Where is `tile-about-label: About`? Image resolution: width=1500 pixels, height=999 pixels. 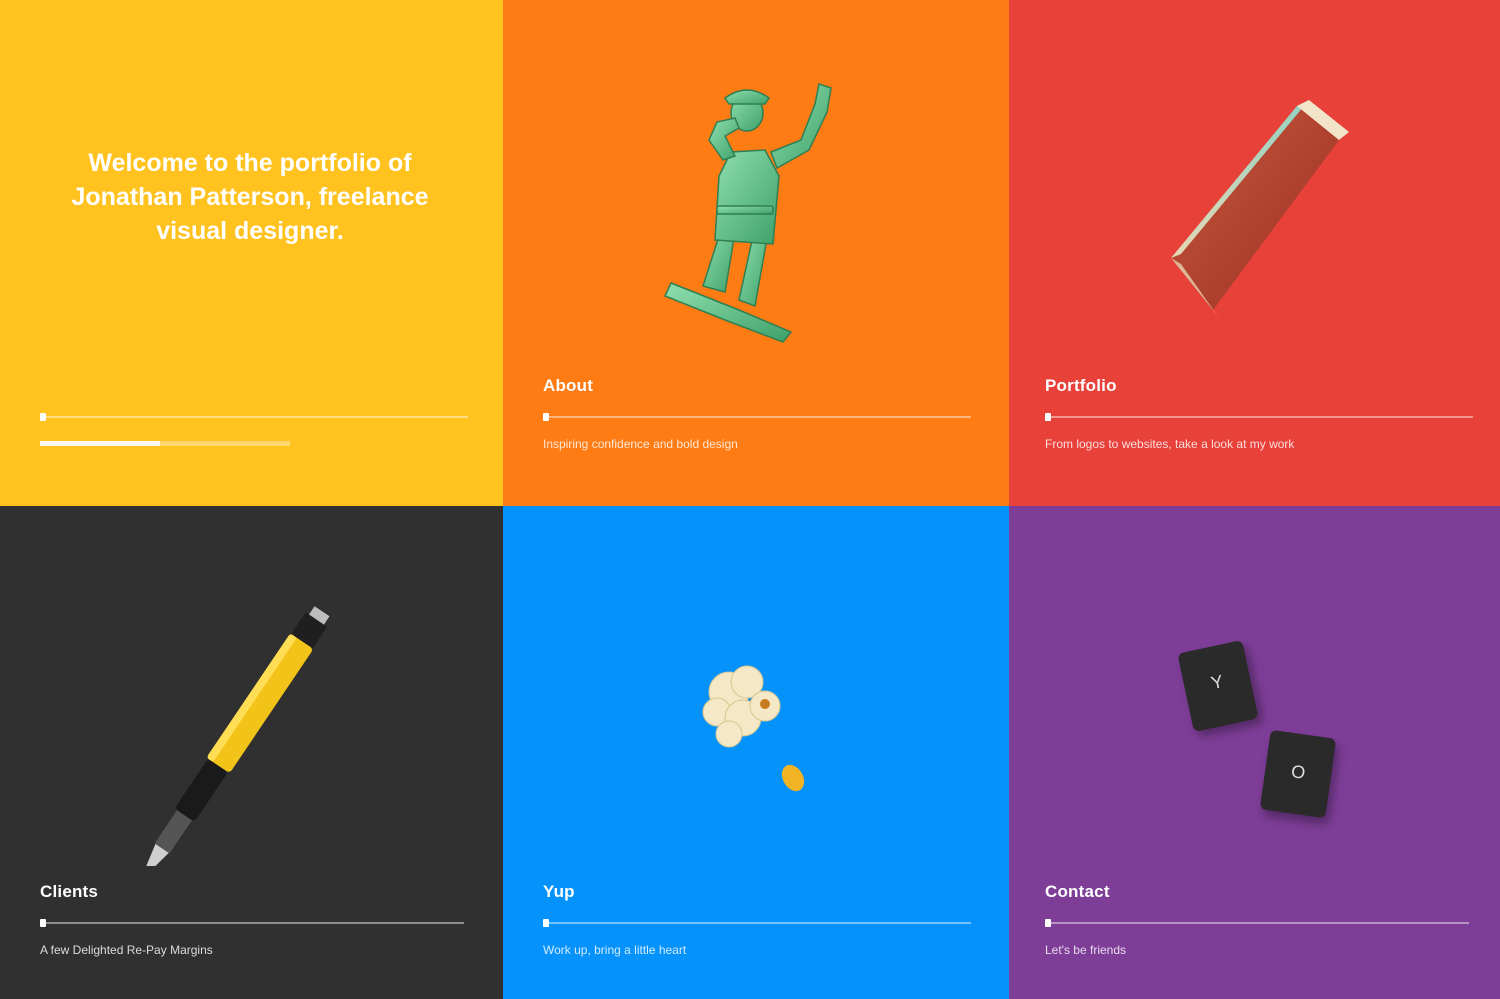 tile-about-label: About is located at coordinates (568, 385).